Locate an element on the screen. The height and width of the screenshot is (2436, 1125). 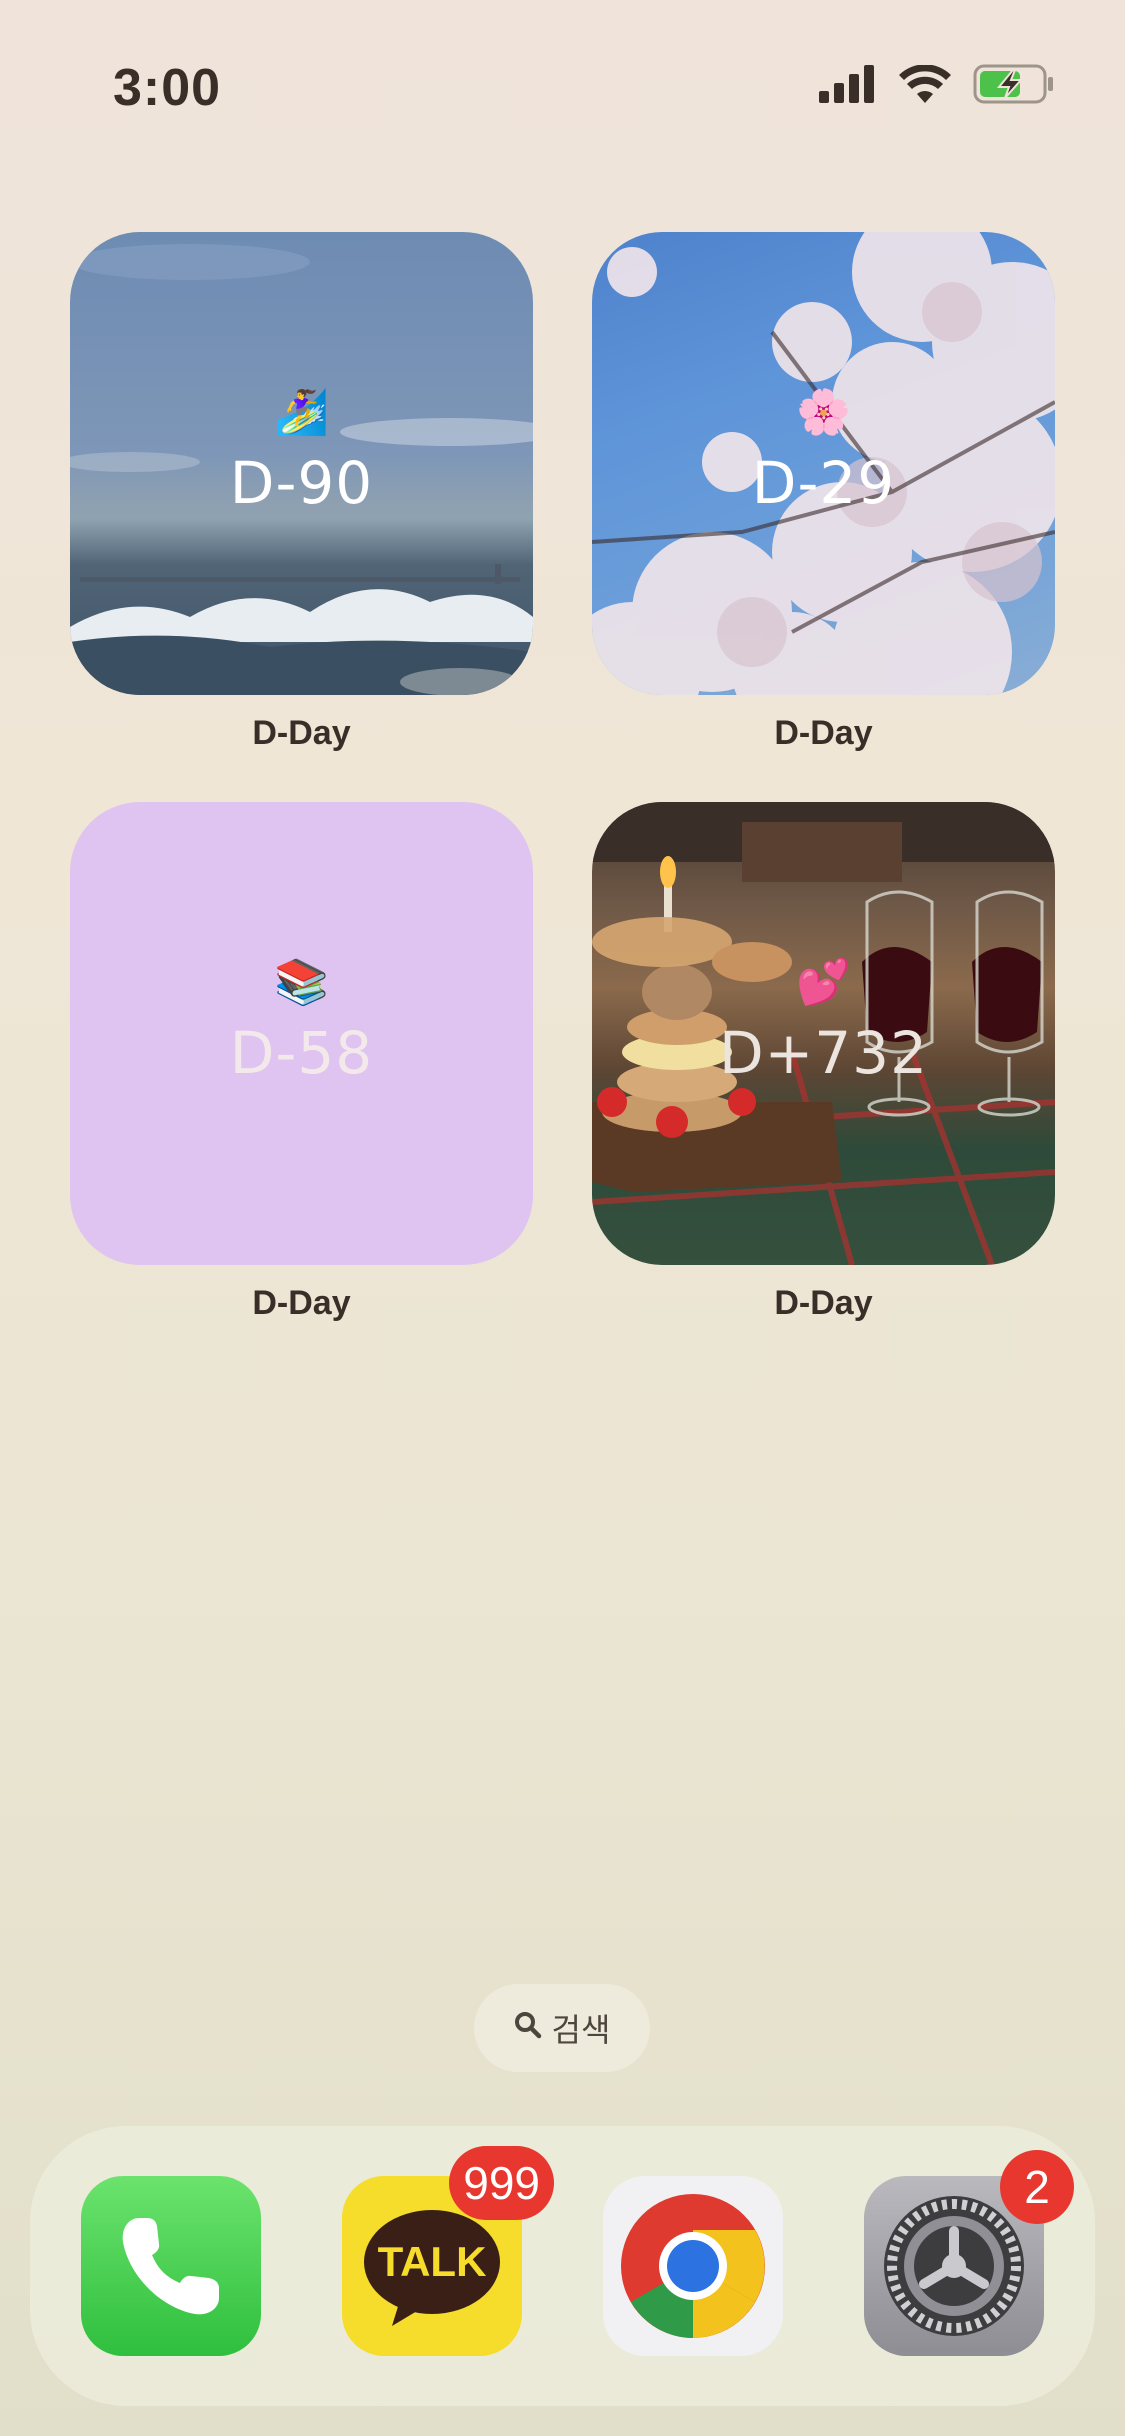
chrome-app is located at coordinates (693, 2266).